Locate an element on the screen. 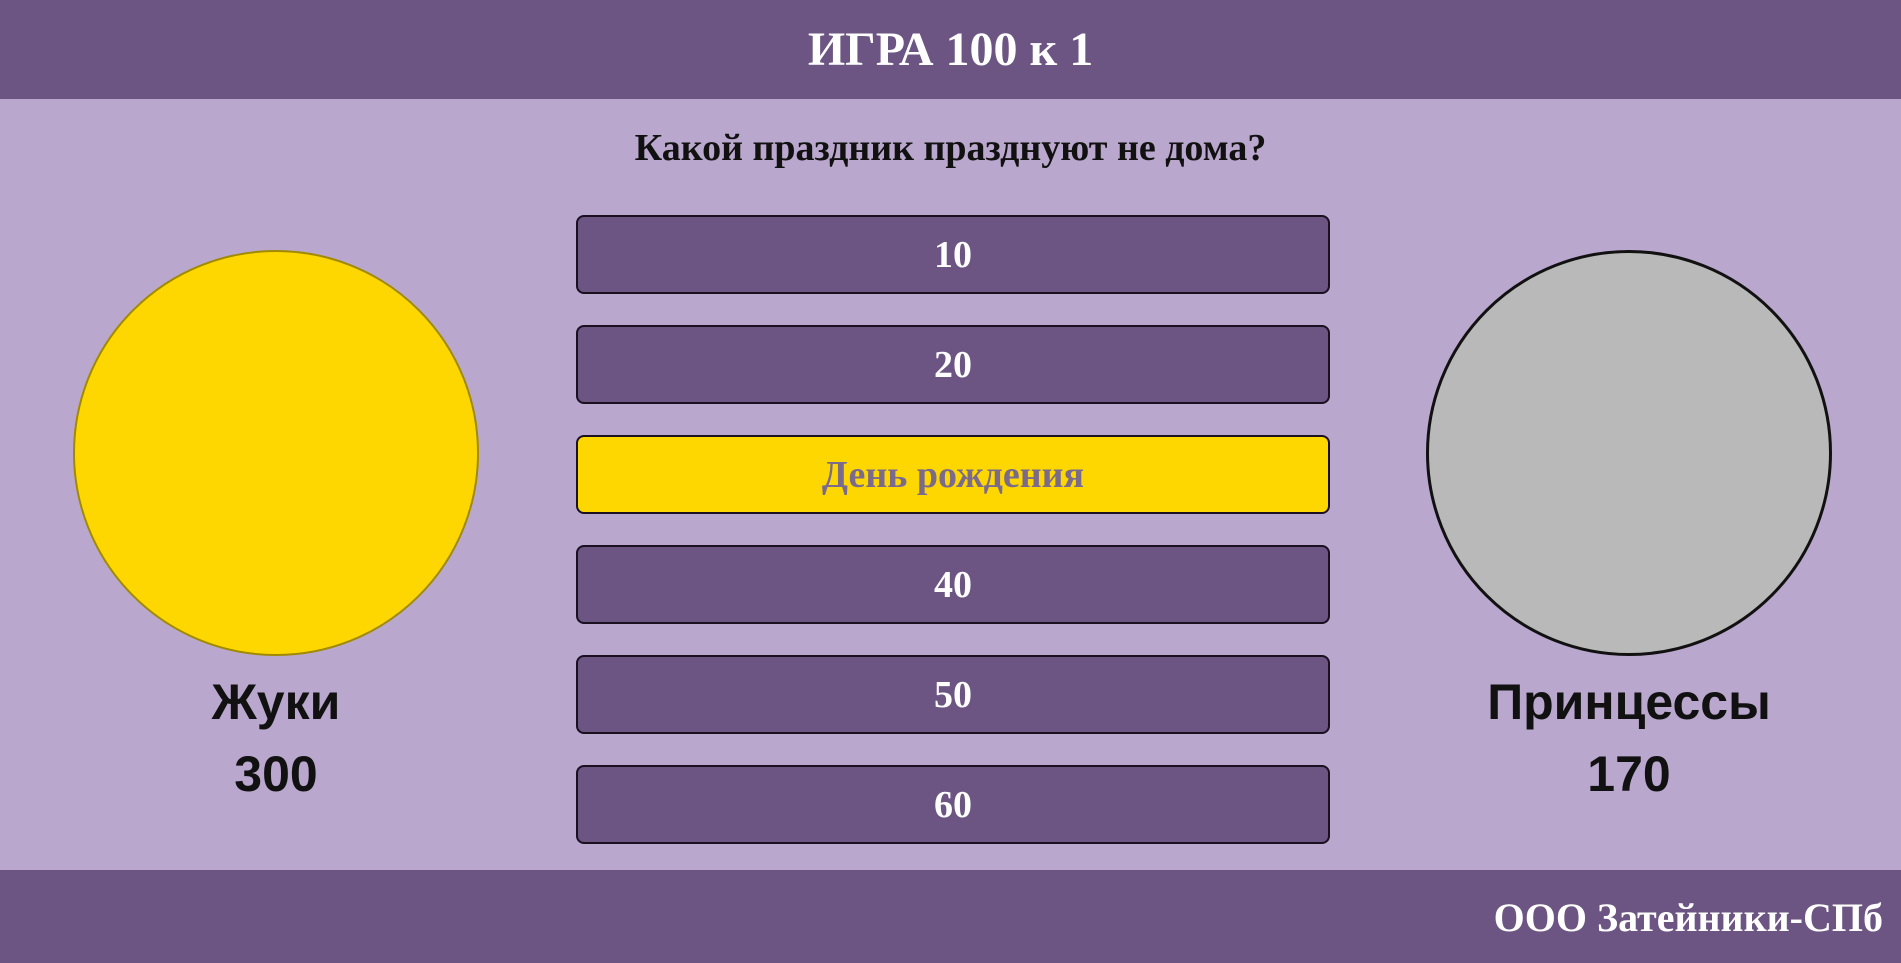 The image size is (1901, 963). team-left-panel: Жуки 300 is located at coordinates (276, 528).